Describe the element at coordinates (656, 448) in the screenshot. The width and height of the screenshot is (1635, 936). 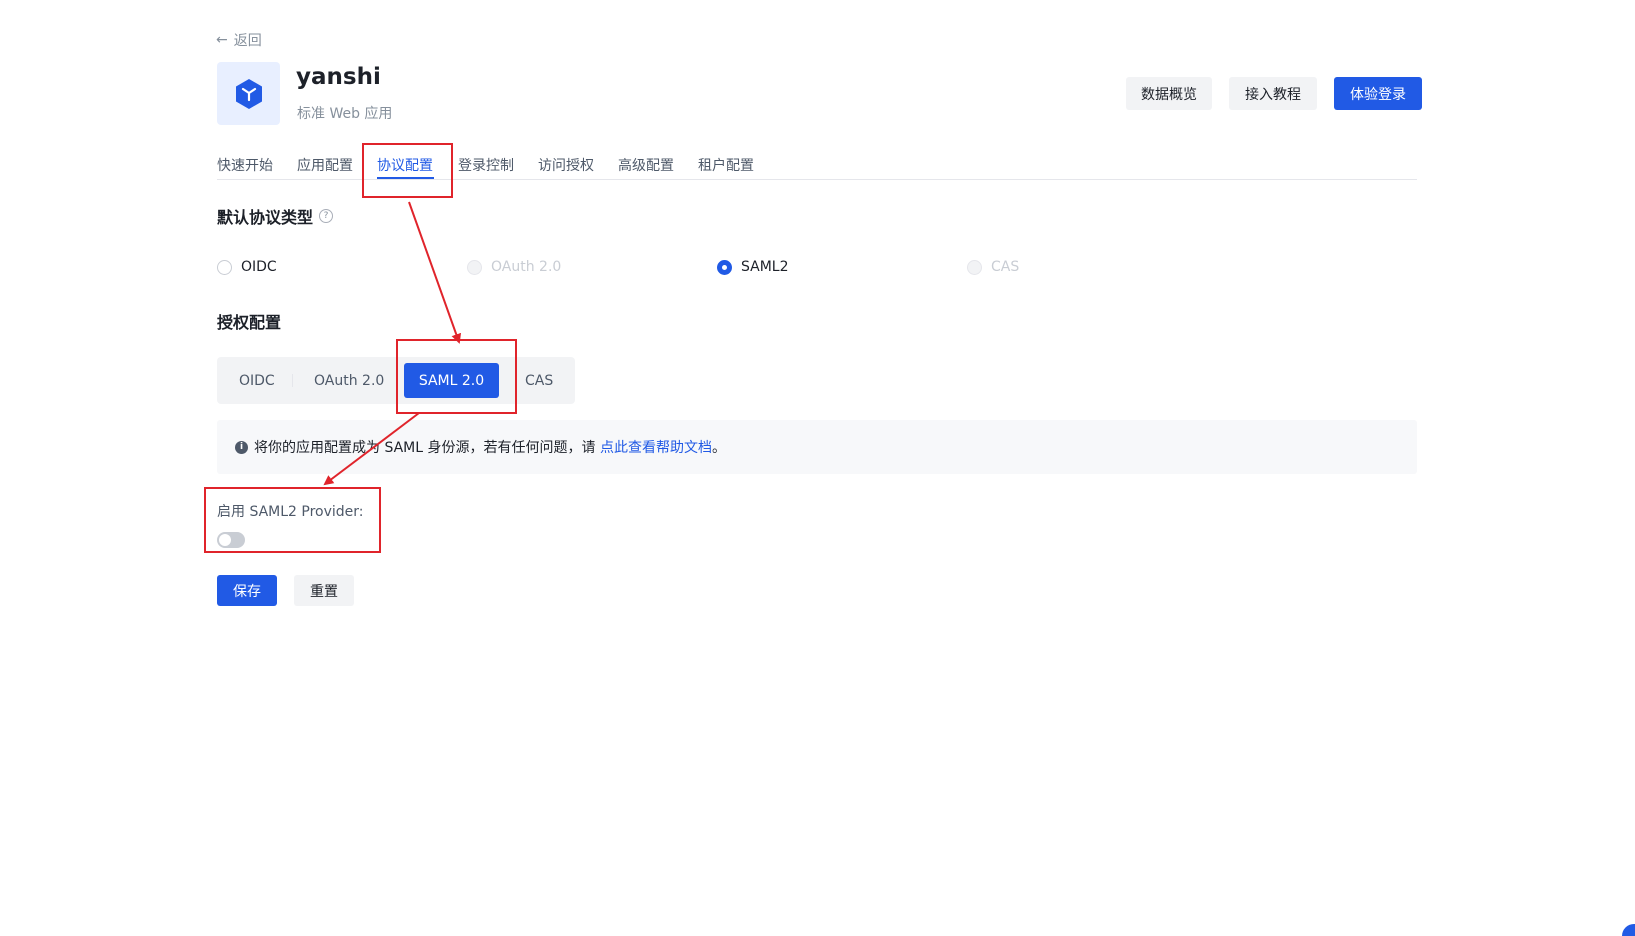
I see `help-doc-link: 点此查看帮助文档` at that location.